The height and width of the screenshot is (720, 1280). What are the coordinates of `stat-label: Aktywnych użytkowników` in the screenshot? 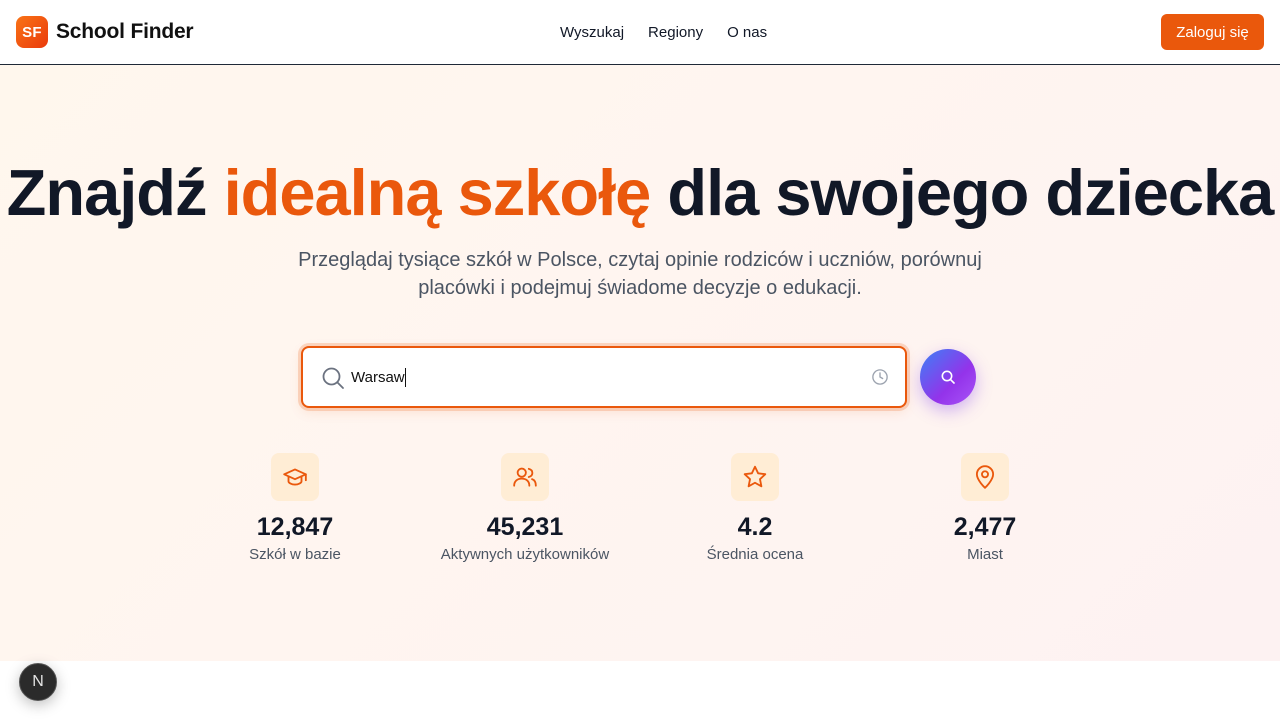 It's located at (525, 554).